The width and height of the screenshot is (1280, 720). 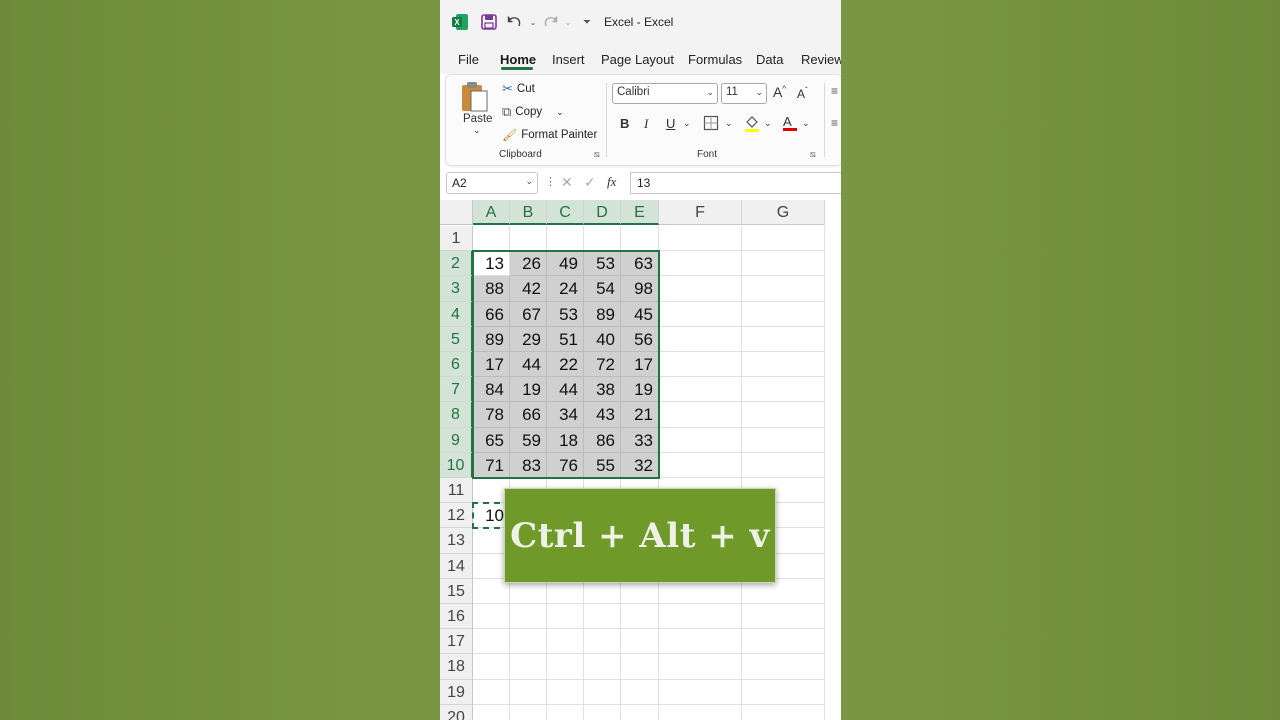 What do you see at coordinates (456, 617) in the screenshot?
I see `row-header-16: 16` at bounding box center [456, 617].